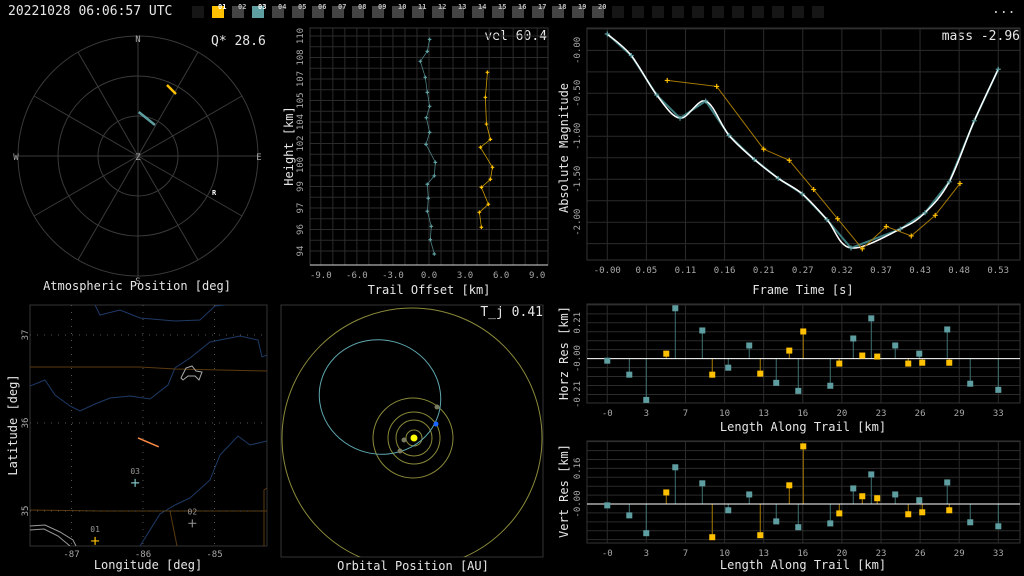  Describe the element at coordinates (436, 424) in the screenshot. I see `earth-marker` at that location.